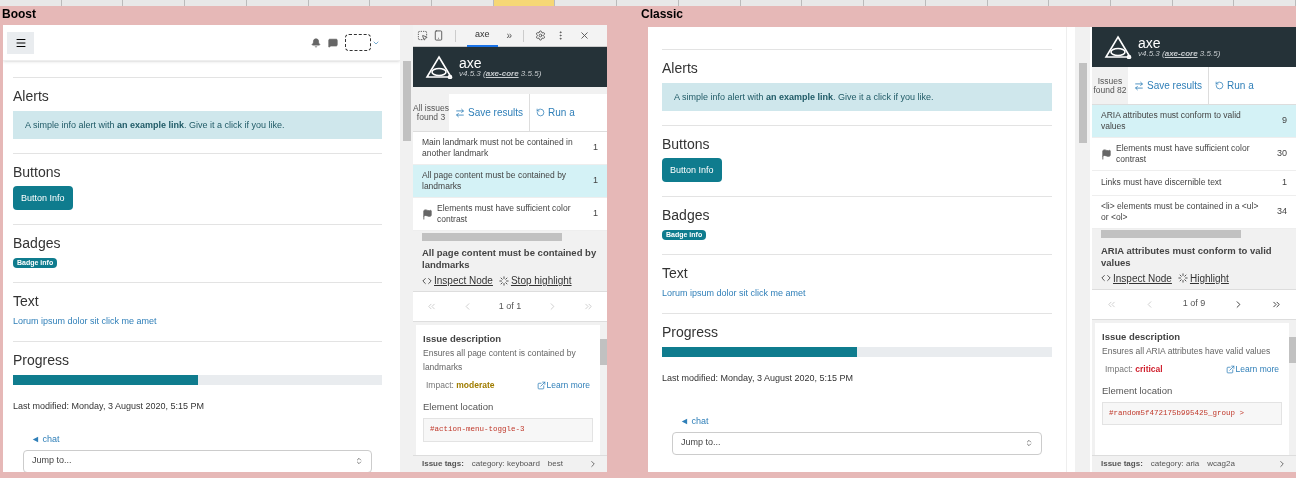 The image size is (1296, 478). I want to click on chat-icon, so click(333, 42).